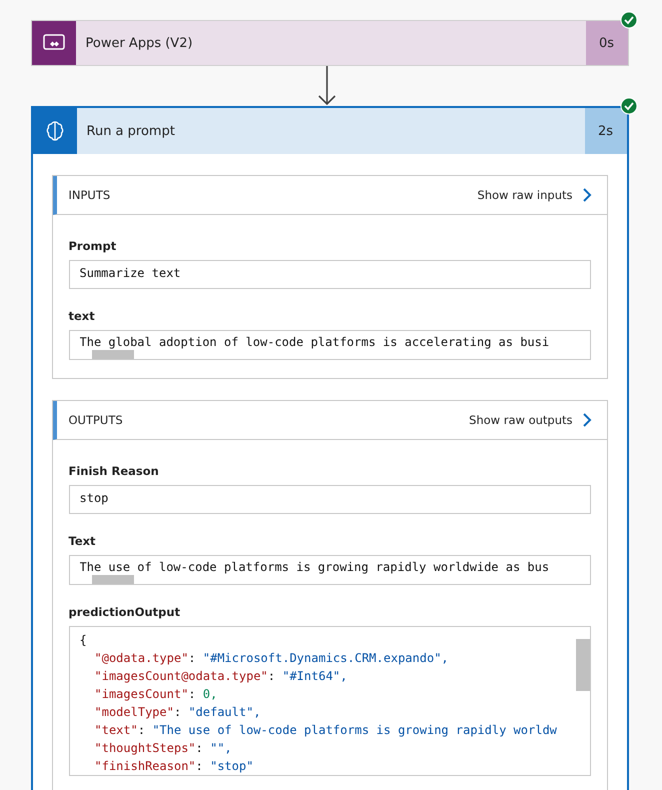  What do you see at coordinates (93, 246) in the screenshot?
I see `field-label: Prompt` at bounding box center [93, 246].